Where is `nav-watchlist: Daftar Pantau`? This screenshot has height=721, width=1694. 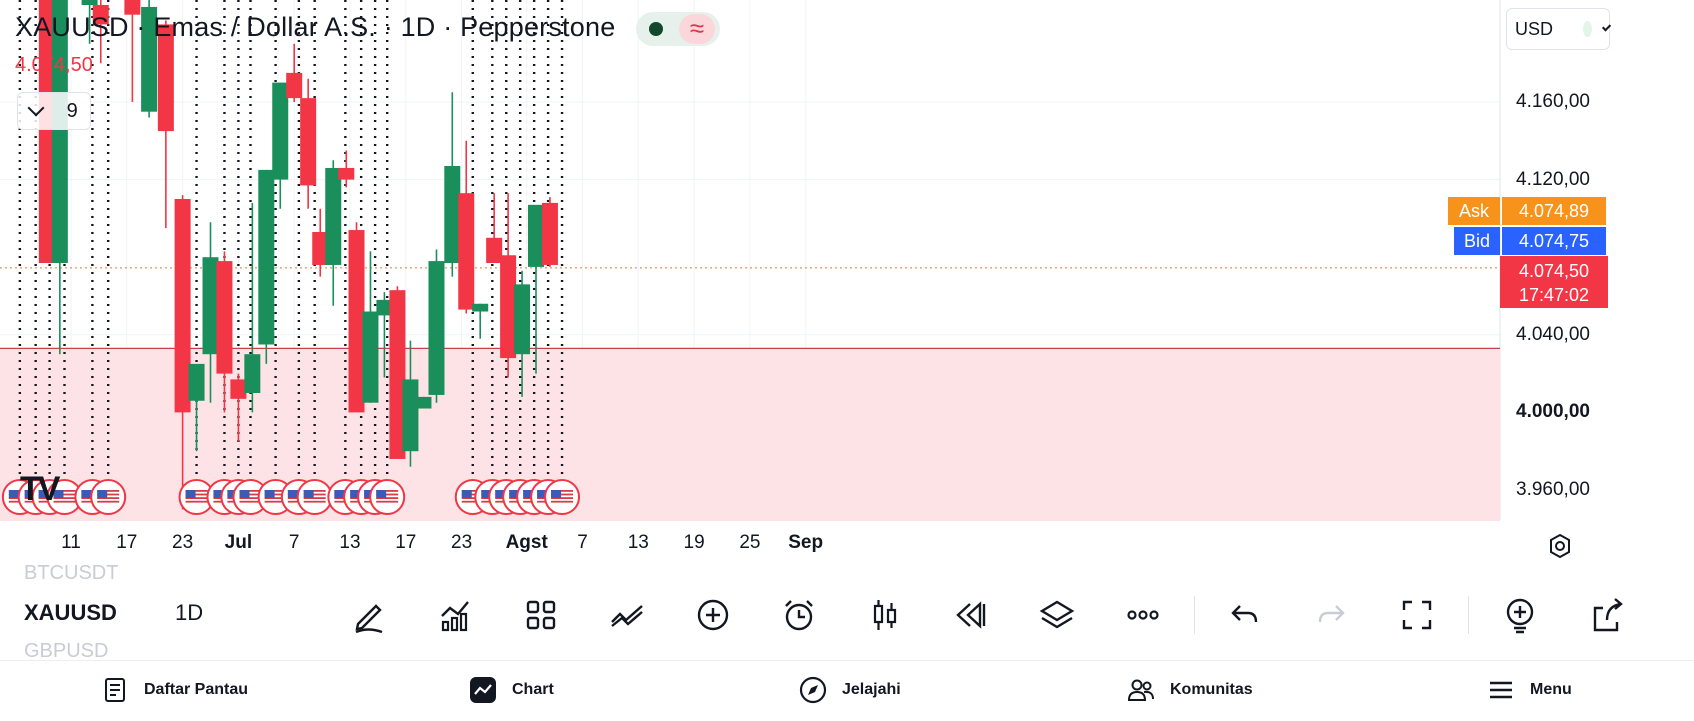
nav-watchlist: Daftar Pantau is located at coordinates (174, 690).